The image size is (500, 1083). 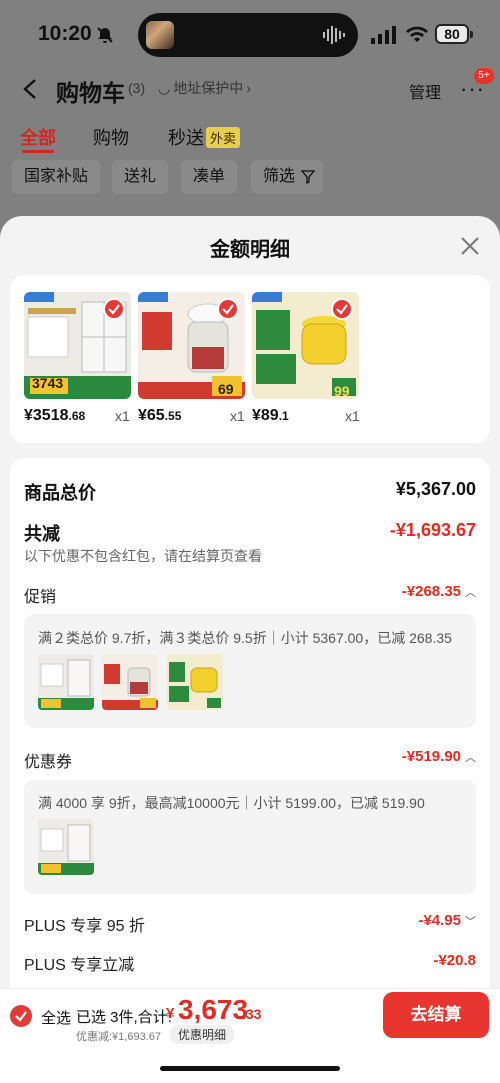 What do you see at coordinates (265, 415) in the screenshot?
I see `price-int: ¥89` at bounding box center [265, 415].